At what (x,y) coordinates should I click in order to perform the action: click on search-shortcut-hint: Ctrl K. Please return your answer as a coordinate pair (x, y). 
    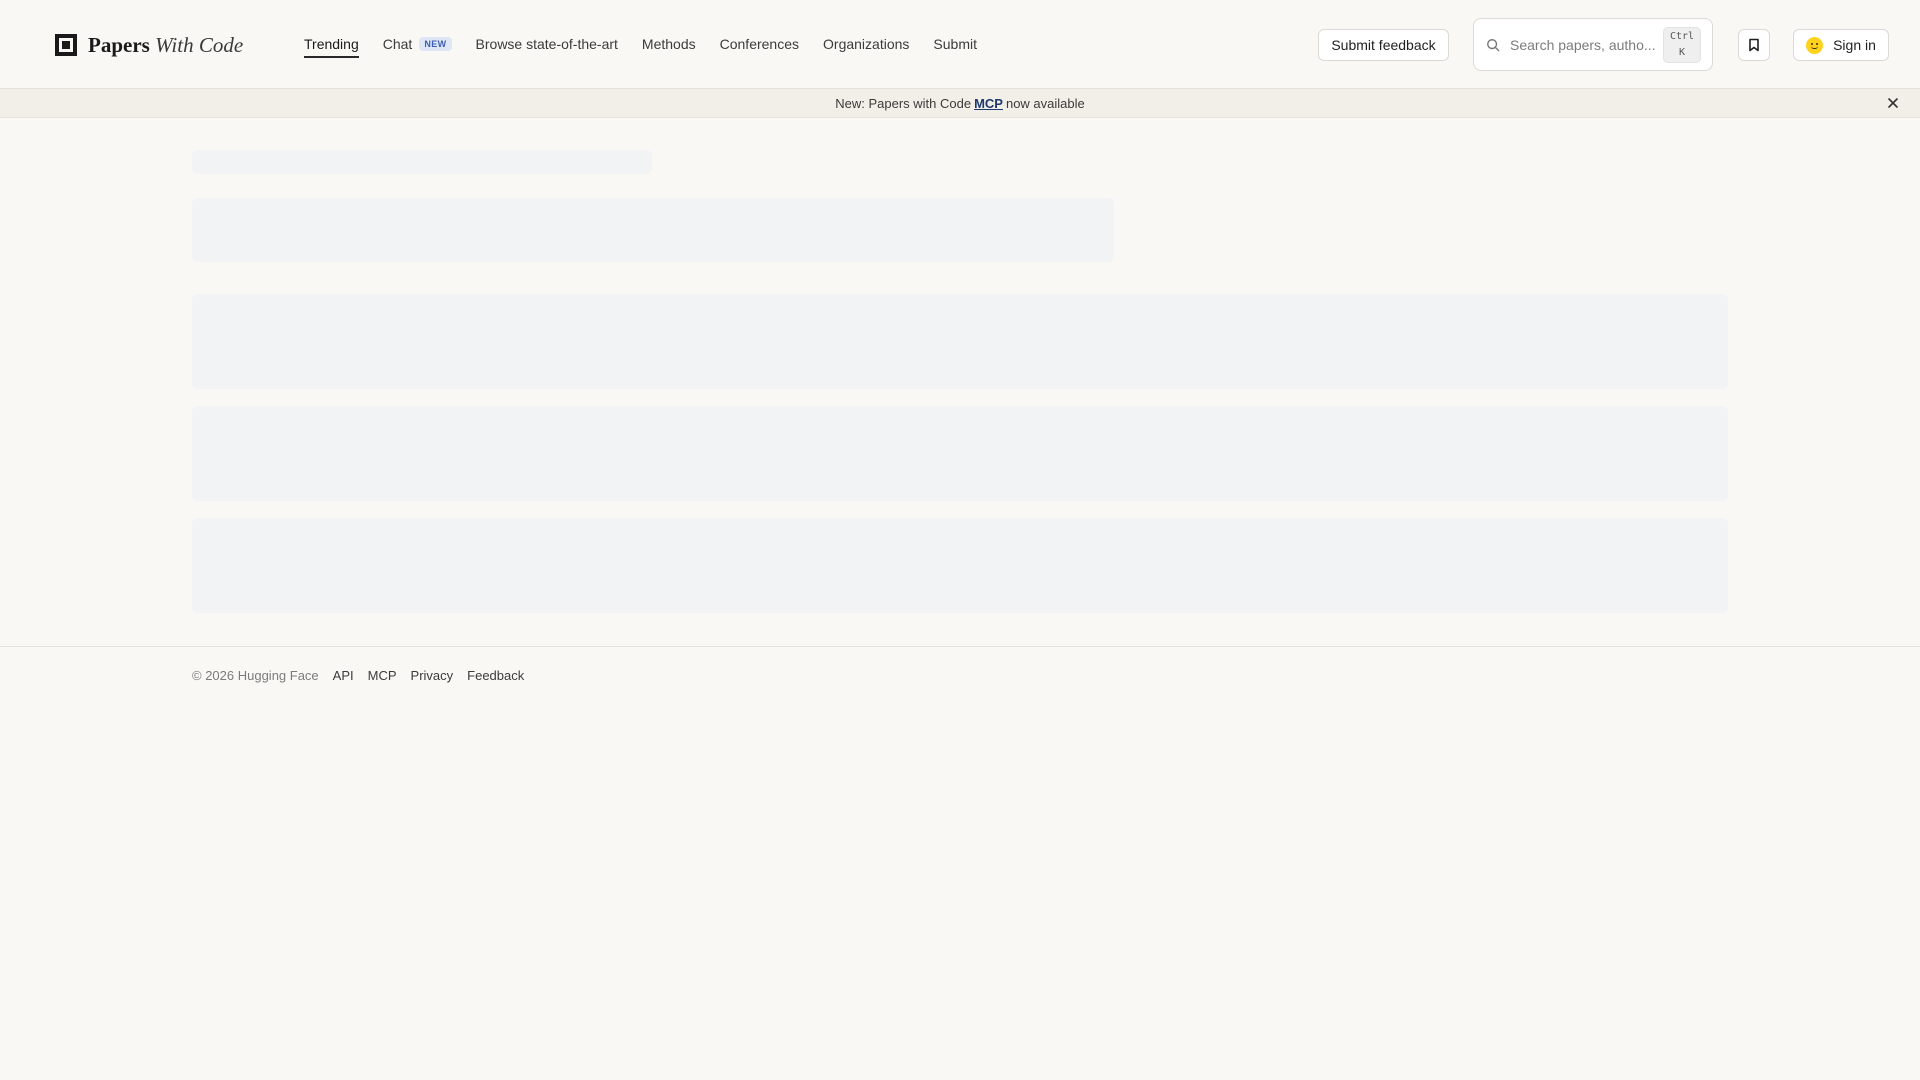
    Looking at the image, I should click on (1682, 44).